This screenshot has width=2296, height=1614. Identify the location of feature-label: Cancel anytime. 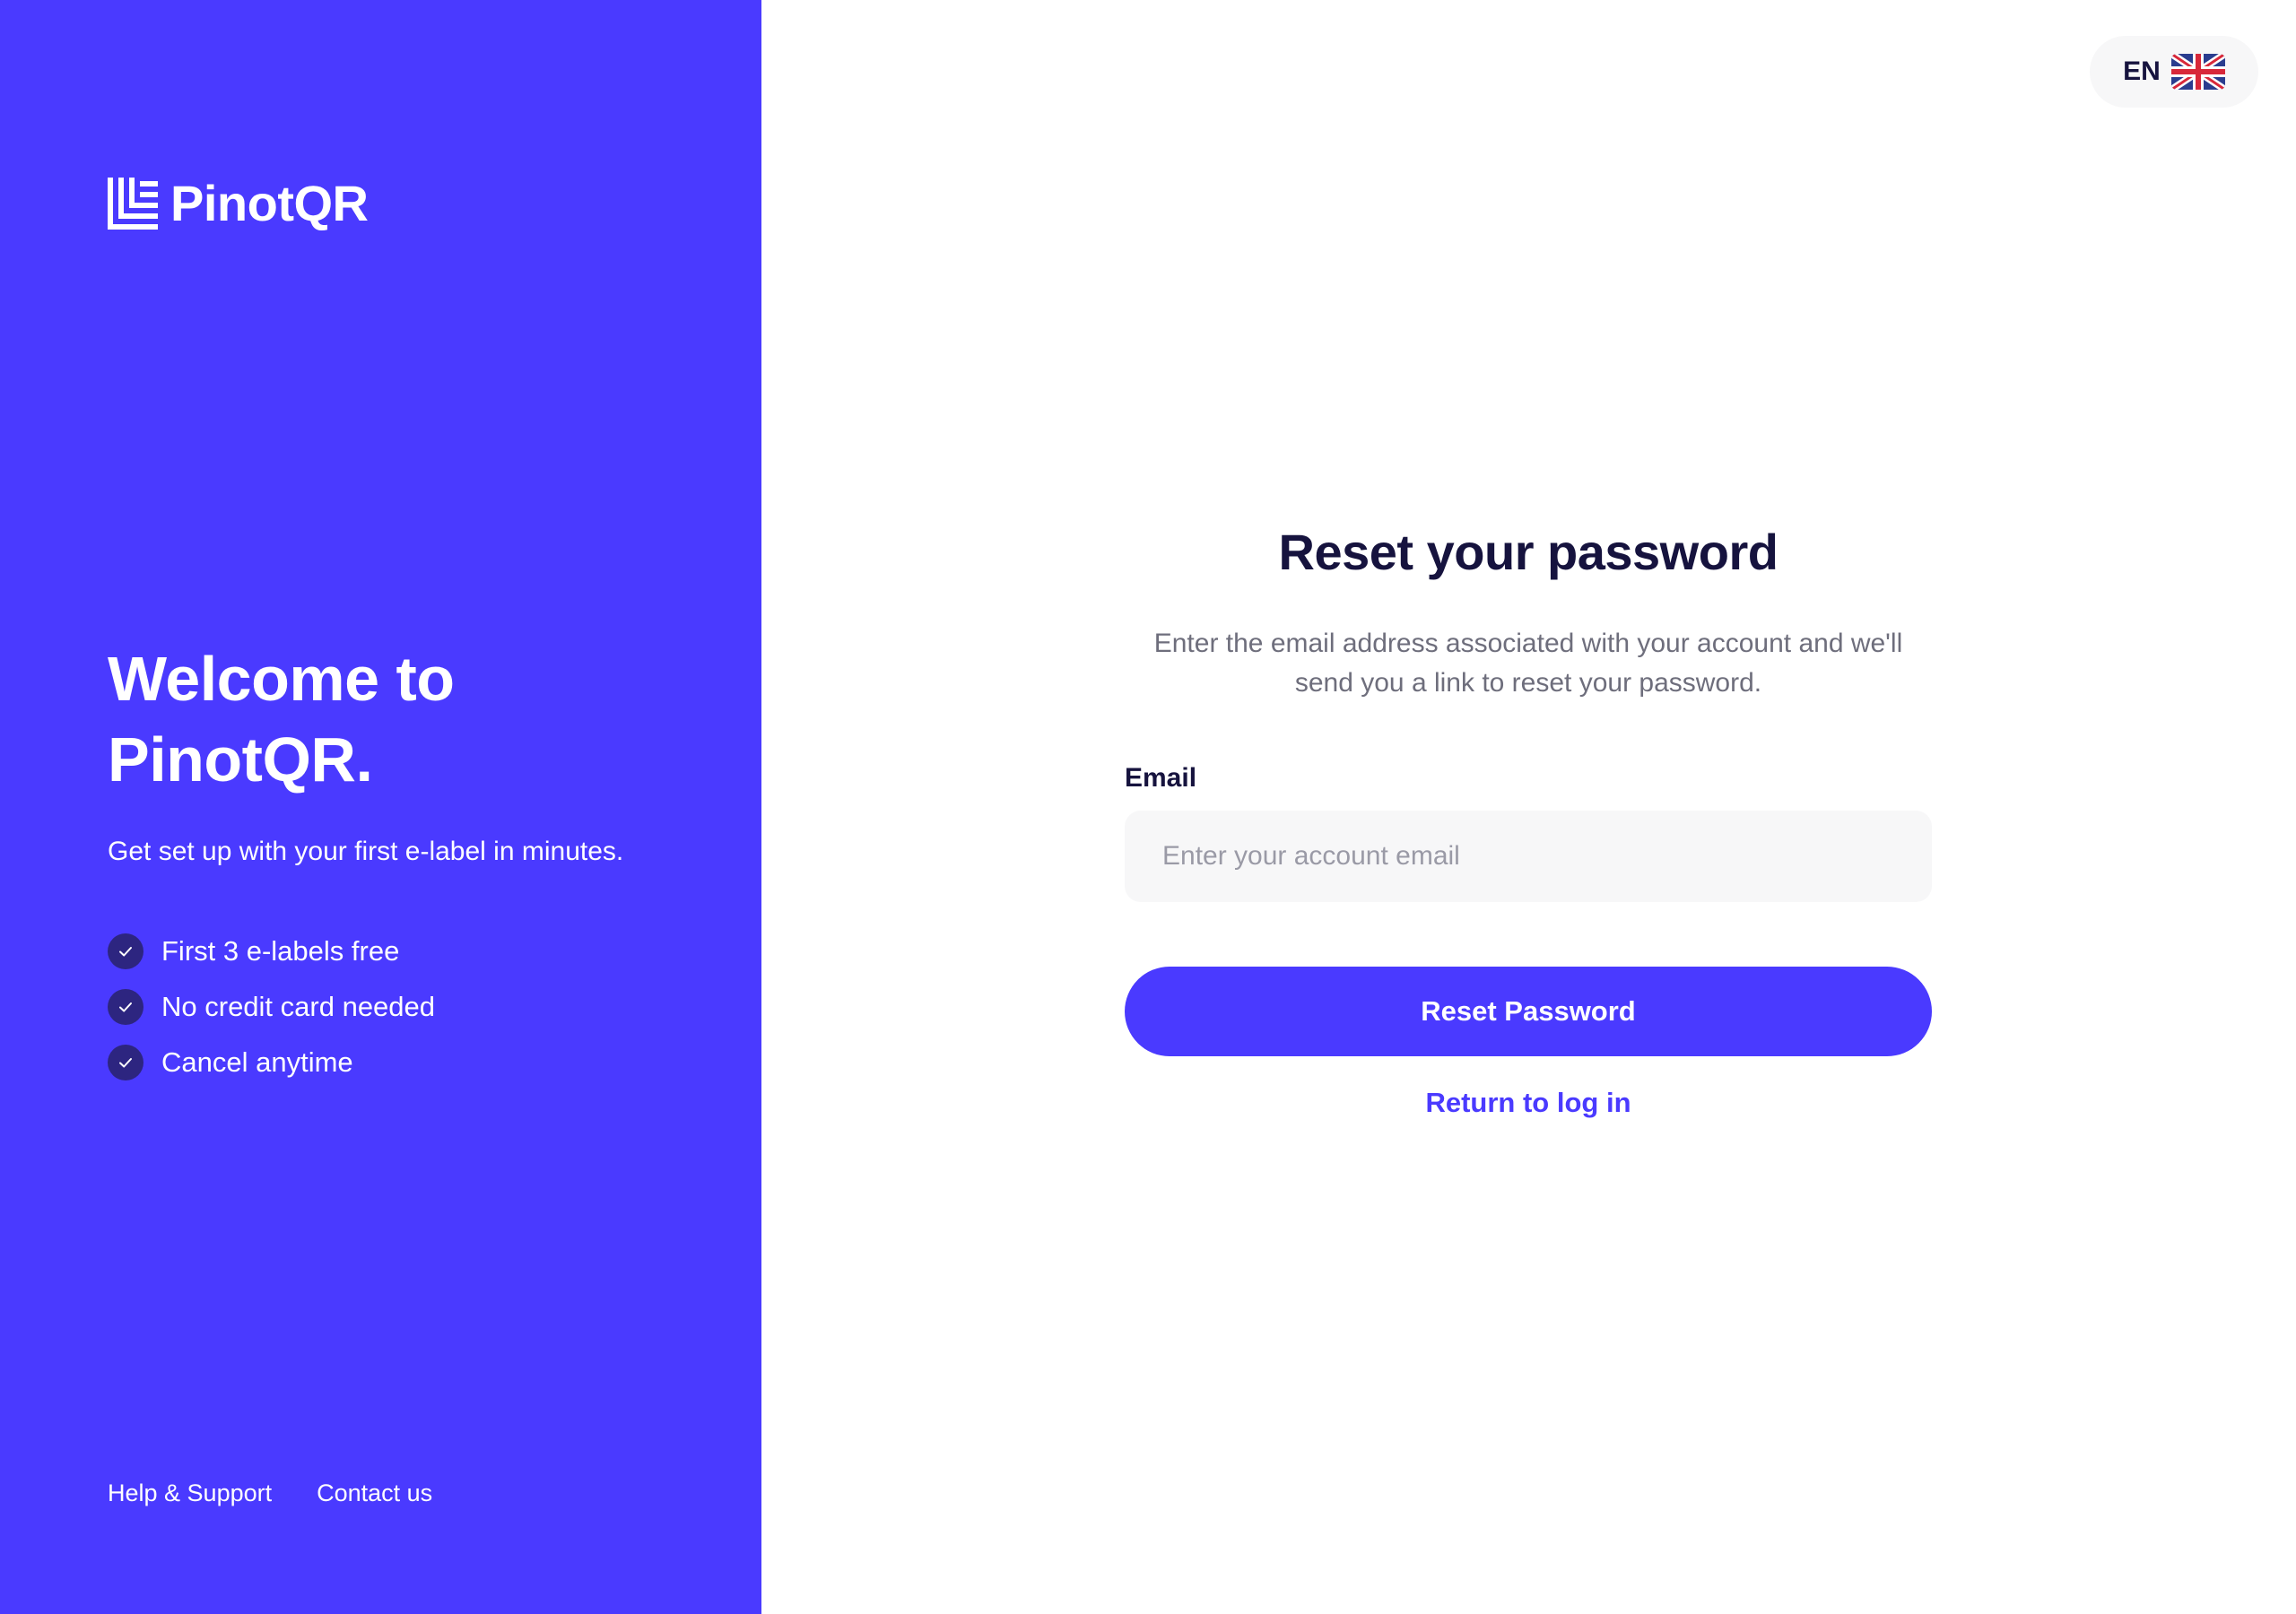
(257, 1062).